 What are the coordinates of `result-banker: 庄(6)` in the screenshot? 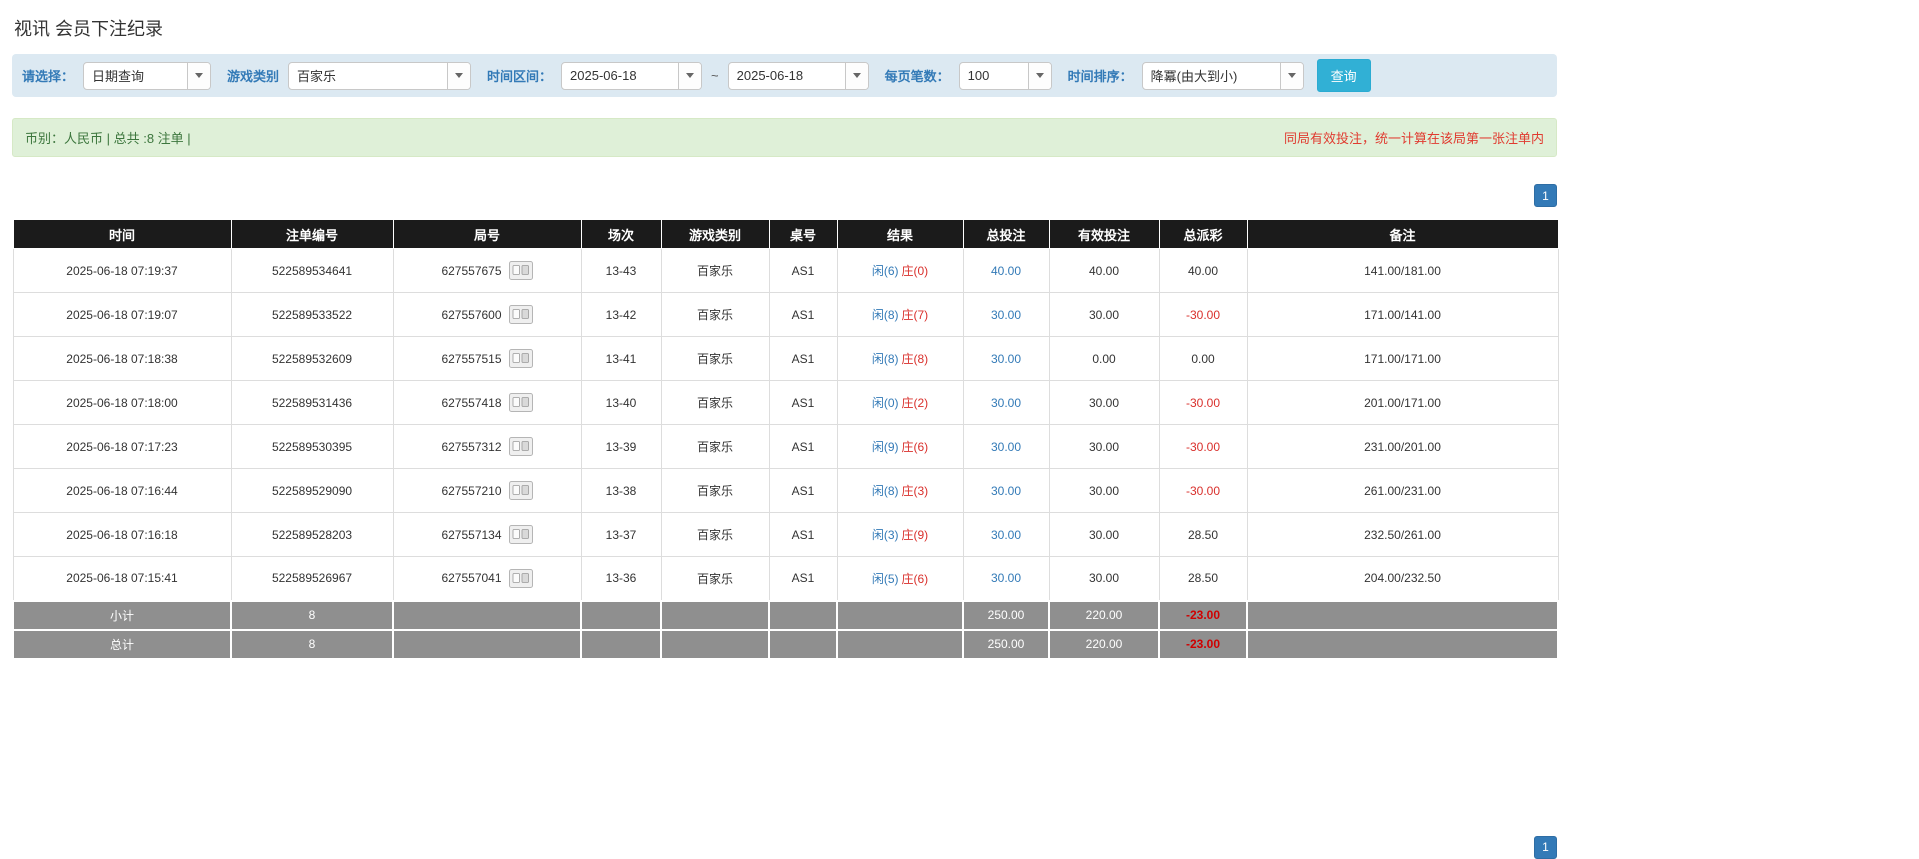 It's located at (915, 578).